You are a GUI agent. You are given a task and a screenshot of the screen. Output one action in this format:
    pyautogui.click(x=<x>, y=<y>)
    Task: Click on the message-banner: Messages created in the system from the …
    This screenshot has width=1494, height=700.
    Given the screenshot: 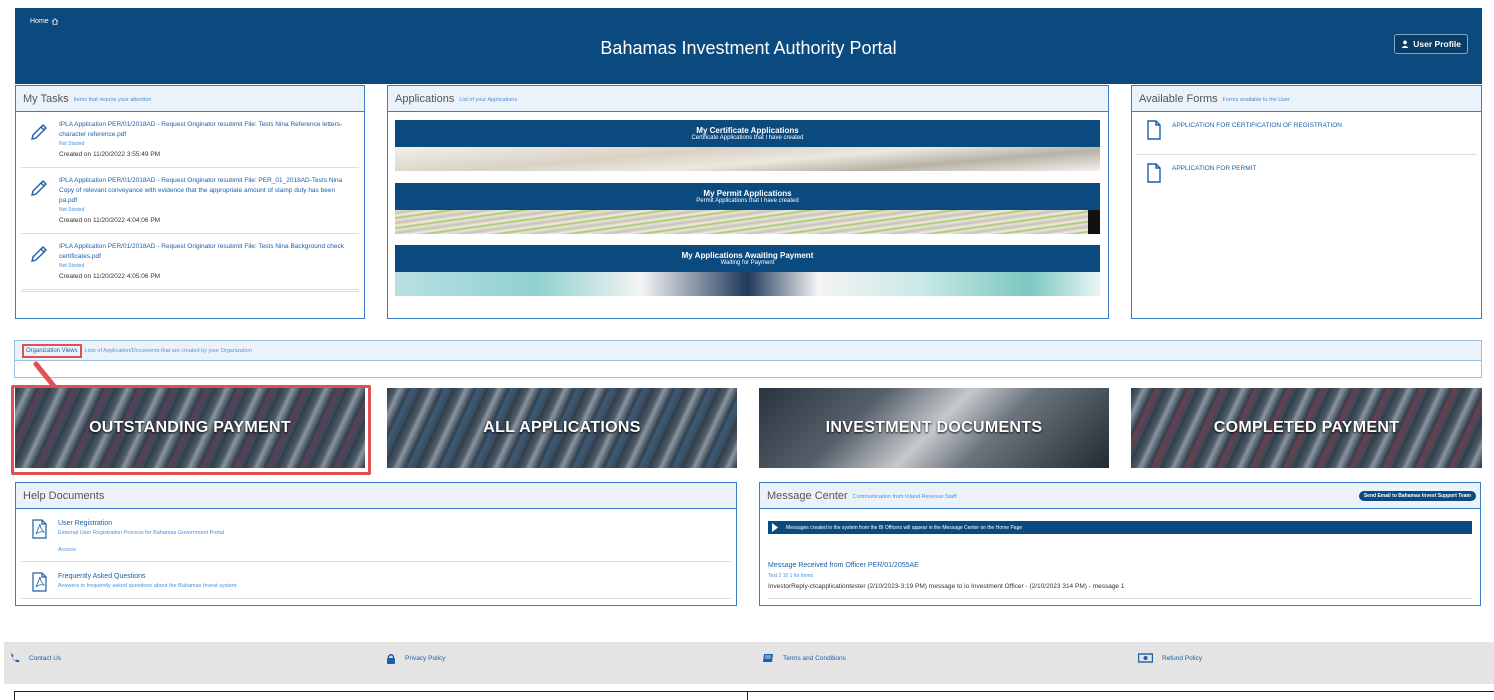 What is the action you would take?
    pyautogui.click(x=1120, y=527)
    